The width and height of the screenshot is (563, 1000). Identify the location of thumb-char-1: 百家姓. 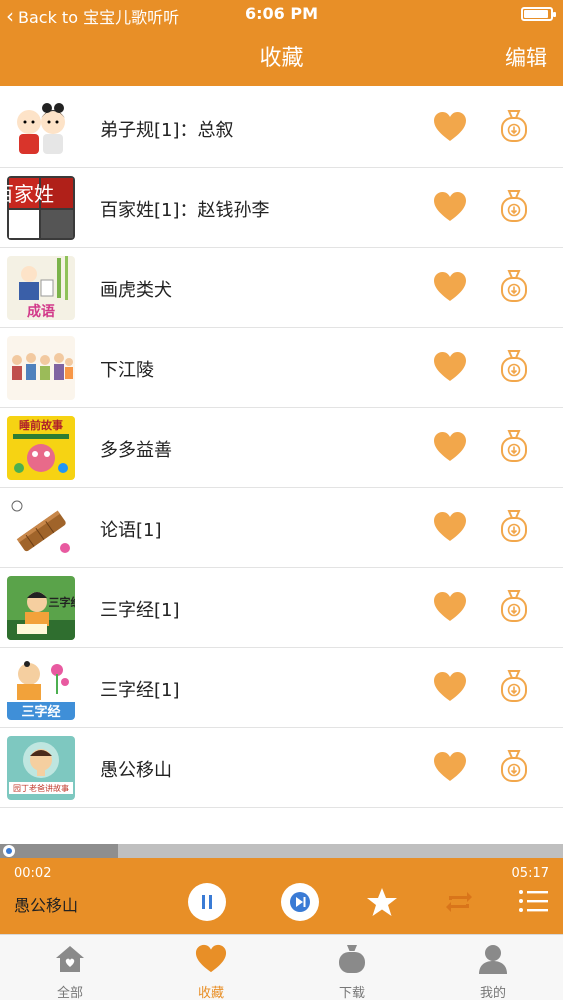
(30, 194).